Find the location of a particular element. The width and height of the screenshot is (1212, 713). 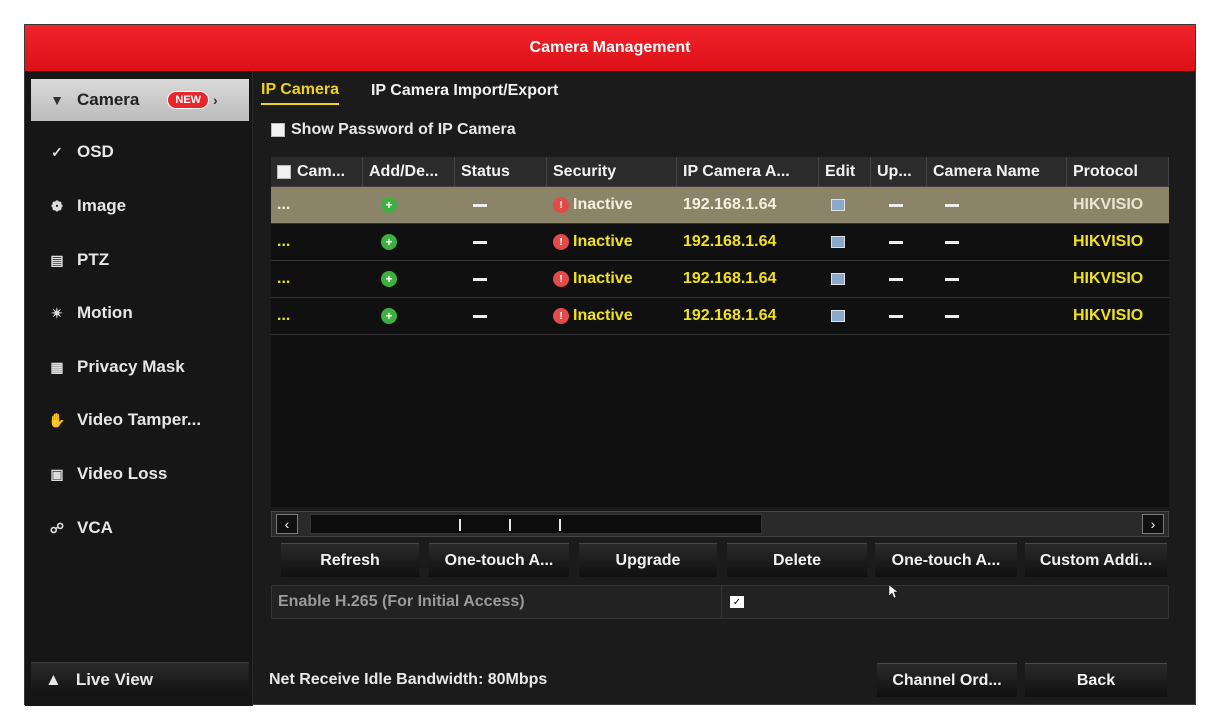

scroll-left-icon: ‹ is located at coordinates (287, 524).